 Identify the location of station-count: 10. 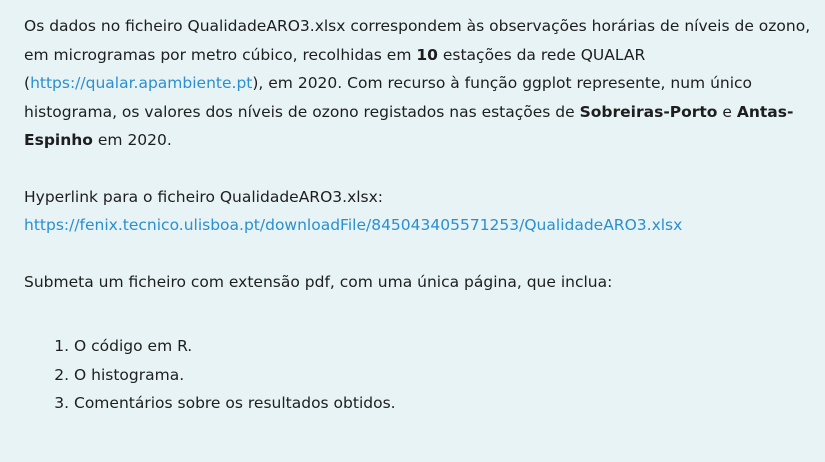
(427, 54).